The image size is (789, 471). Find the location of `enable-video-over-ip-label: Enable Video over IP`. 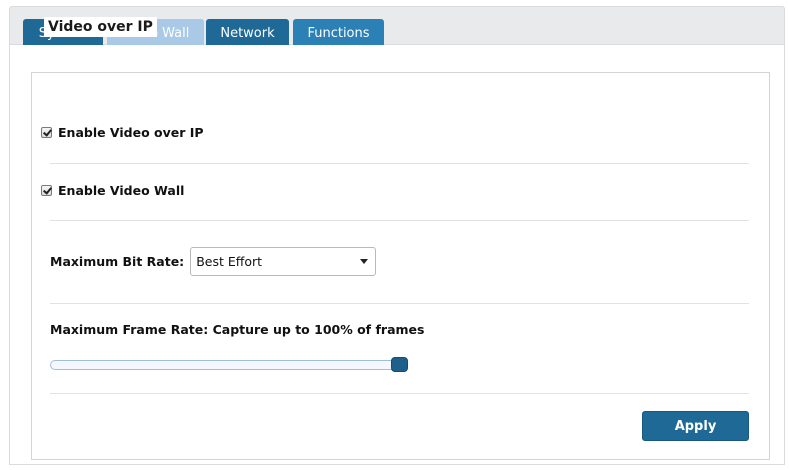

enable-video-over-ip-label: Enable Video over IP is located at coordinates (131, 132).